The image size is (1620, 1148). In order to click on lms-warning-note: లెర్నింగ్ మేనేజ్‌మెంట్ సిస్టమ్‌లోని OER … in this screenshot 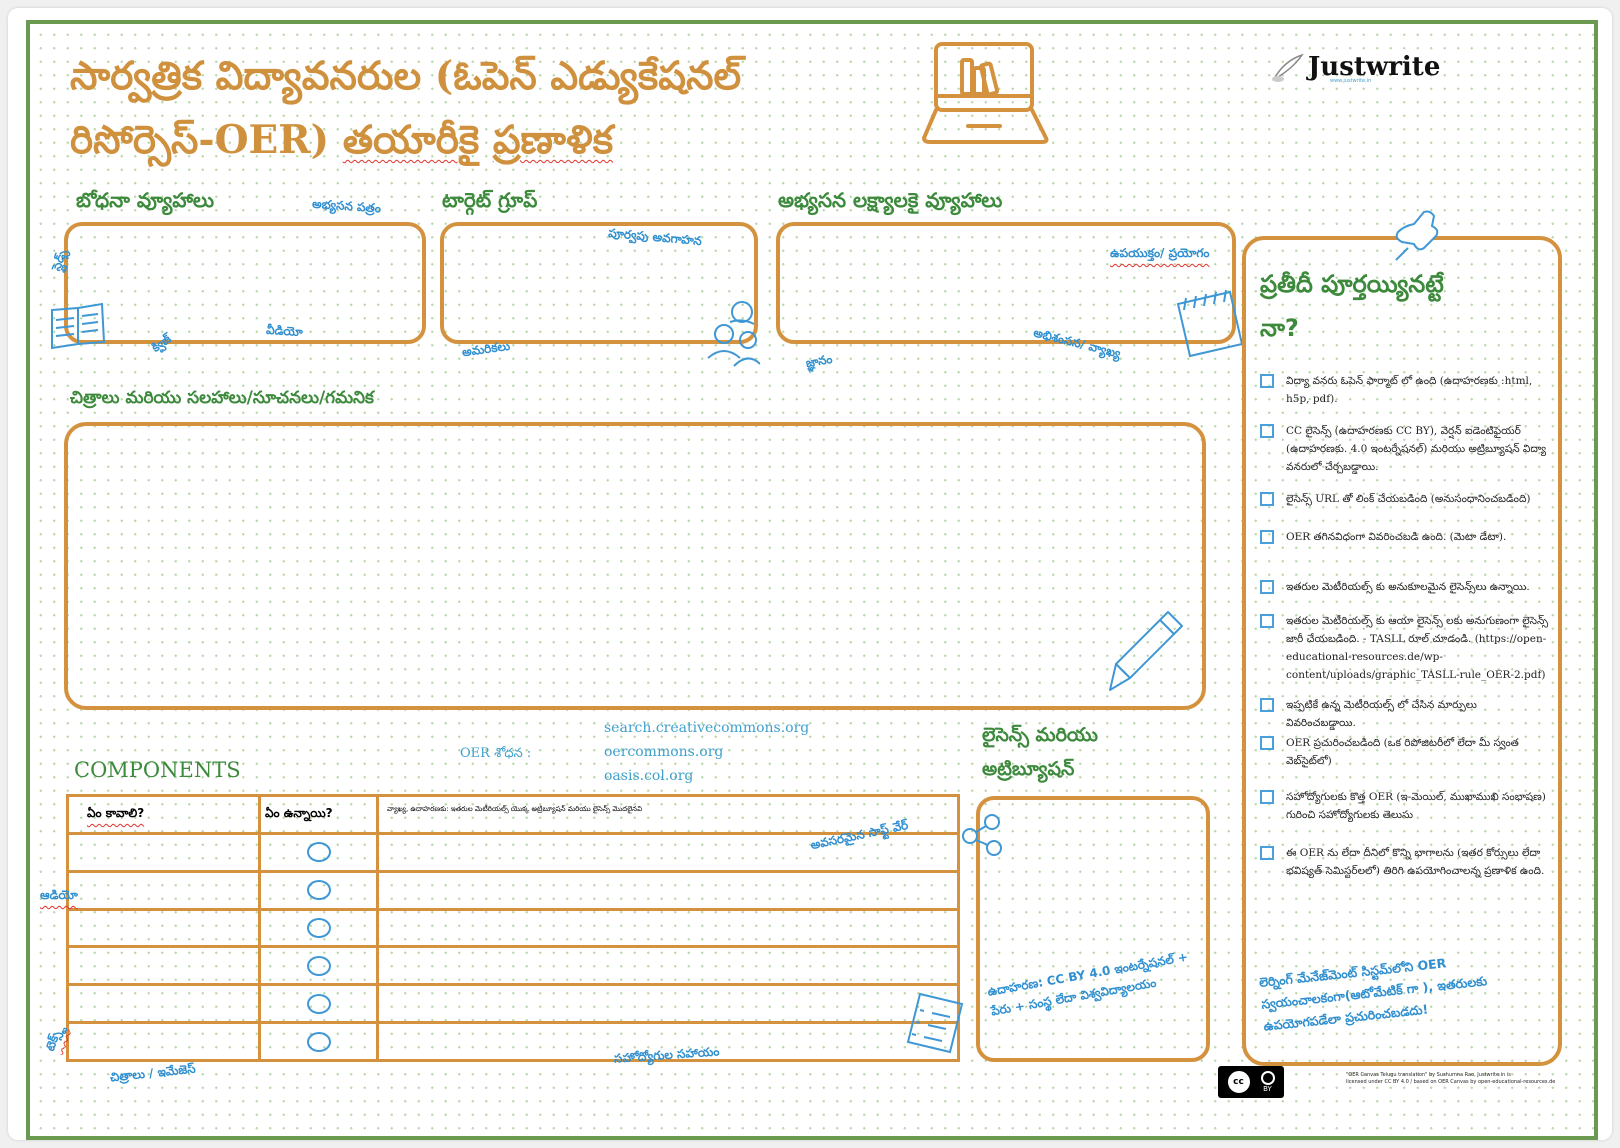, I will do `click(1373, 994)`.